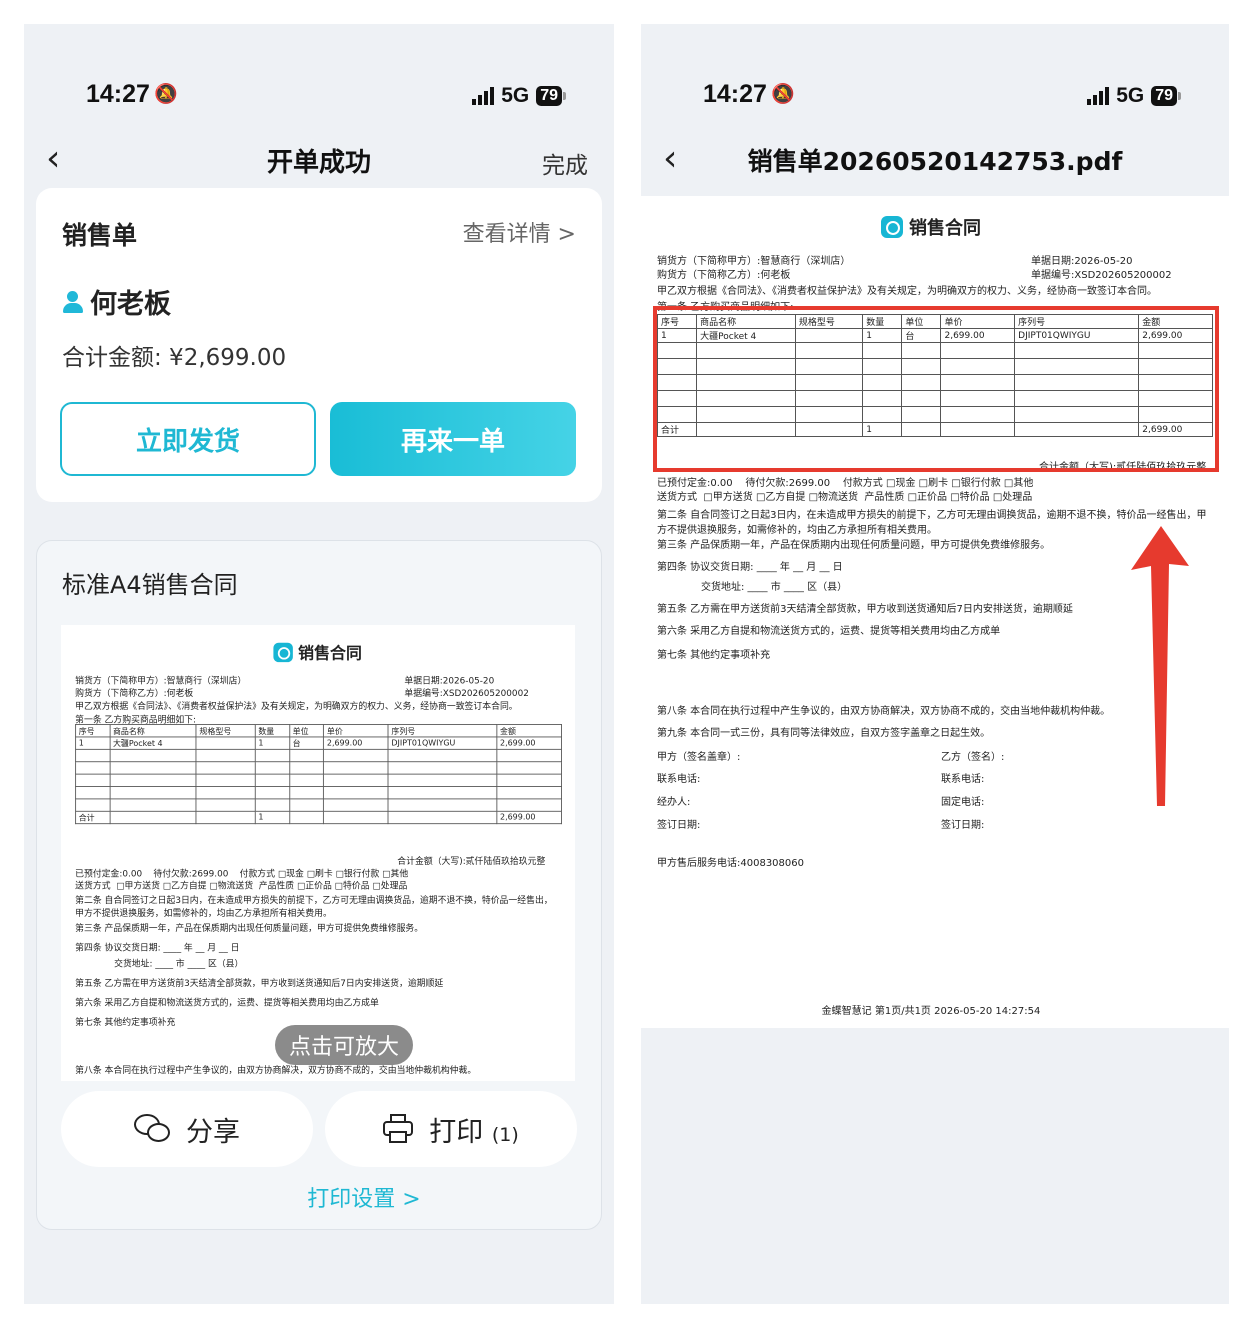 This screenshot has height=1328, width=1253. Describe the element at coordinates (515, 95) in the screenshot. I see `network-label: 5G` at that location.